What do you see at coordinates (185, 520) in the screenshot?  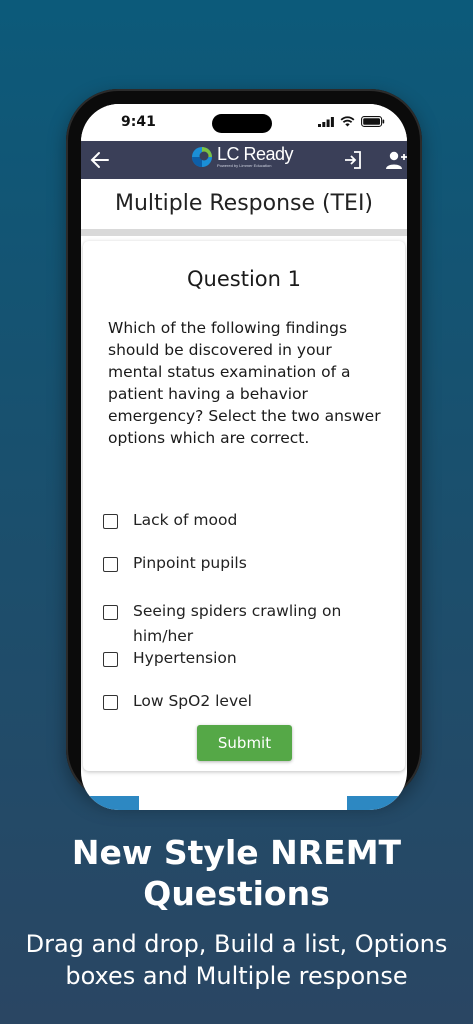 I see `answer-label: Lack of mood` at bounding box center [185, 520].